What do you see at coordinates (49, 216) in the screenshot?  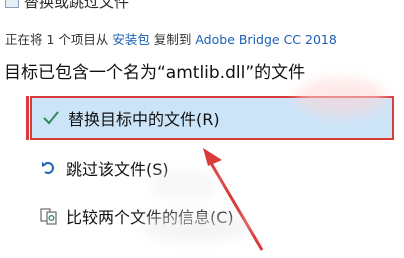 I see `compare-files-icon` at bounding box center [49, 216].